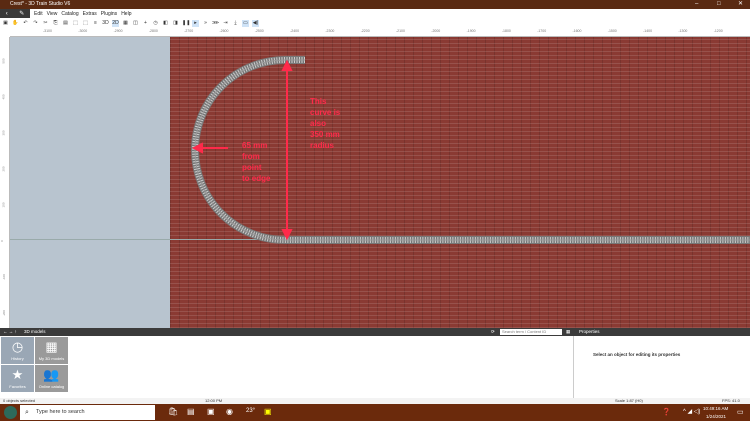  I want to click on clock-icon: ◷, so click(17, 346).